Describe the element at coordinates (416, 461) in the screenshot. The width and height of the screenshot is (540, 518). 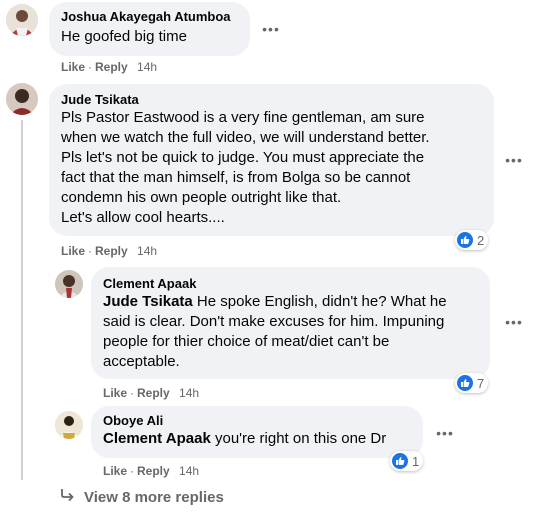
I see `reaction-count: 1` at that location.